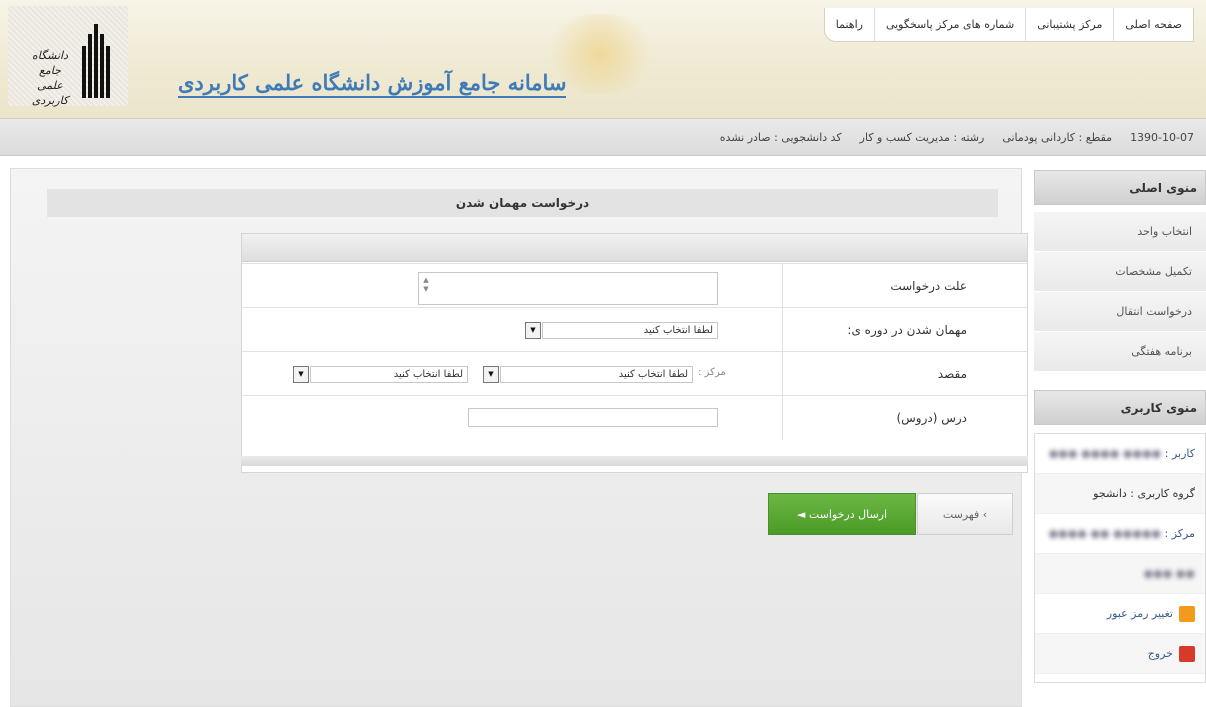  I want to click on nav-call-center-numbers: شماره های مرکز پاسخگویی, so click(949, 24).